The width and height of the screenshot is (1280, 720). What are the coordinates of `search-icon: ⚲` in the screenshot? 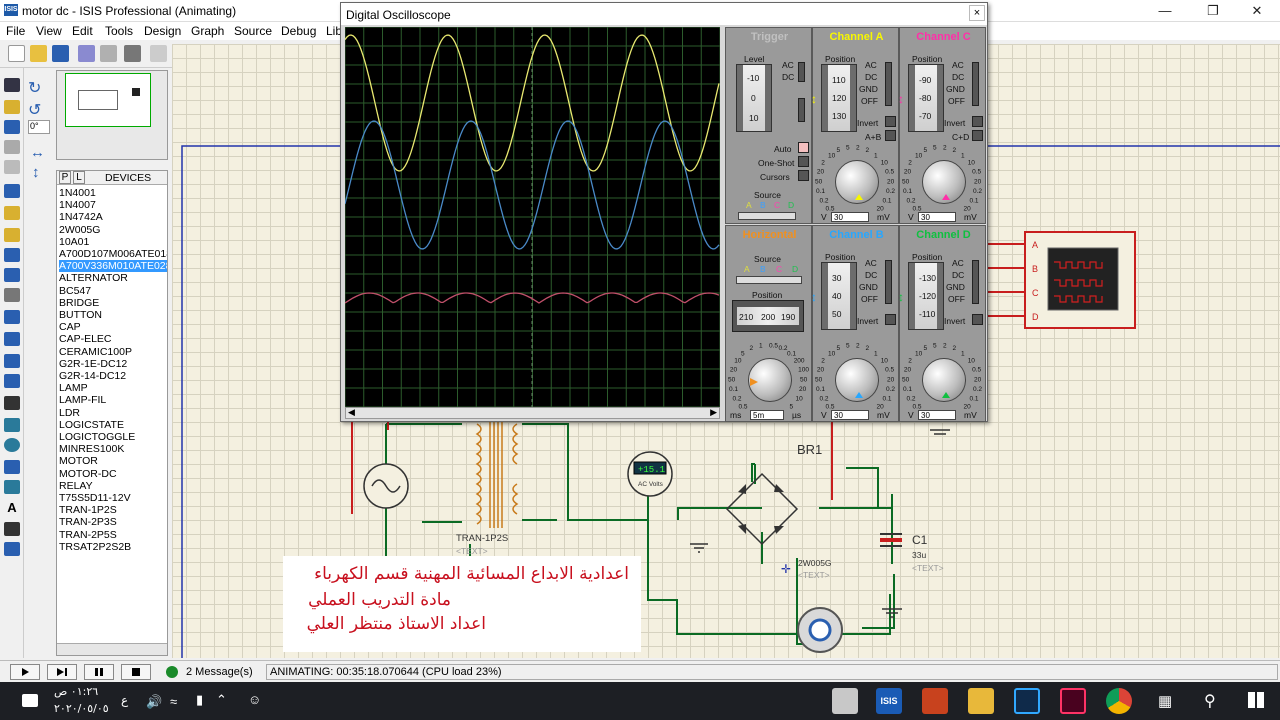 It's located at (1210, 701).